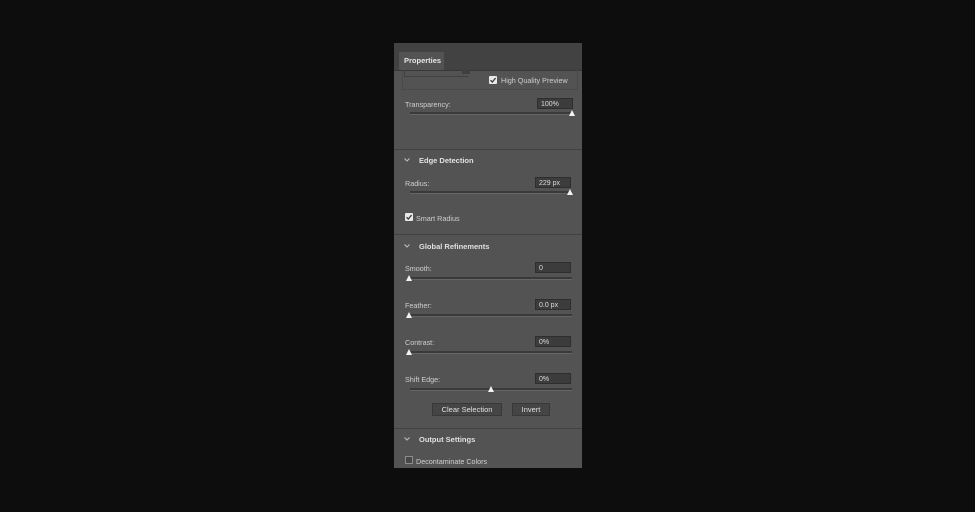  What do you see at coordinates (553, 378) in the screenshot?
I see `shift-edge-input: 0%` at bounding box center [553, 378].